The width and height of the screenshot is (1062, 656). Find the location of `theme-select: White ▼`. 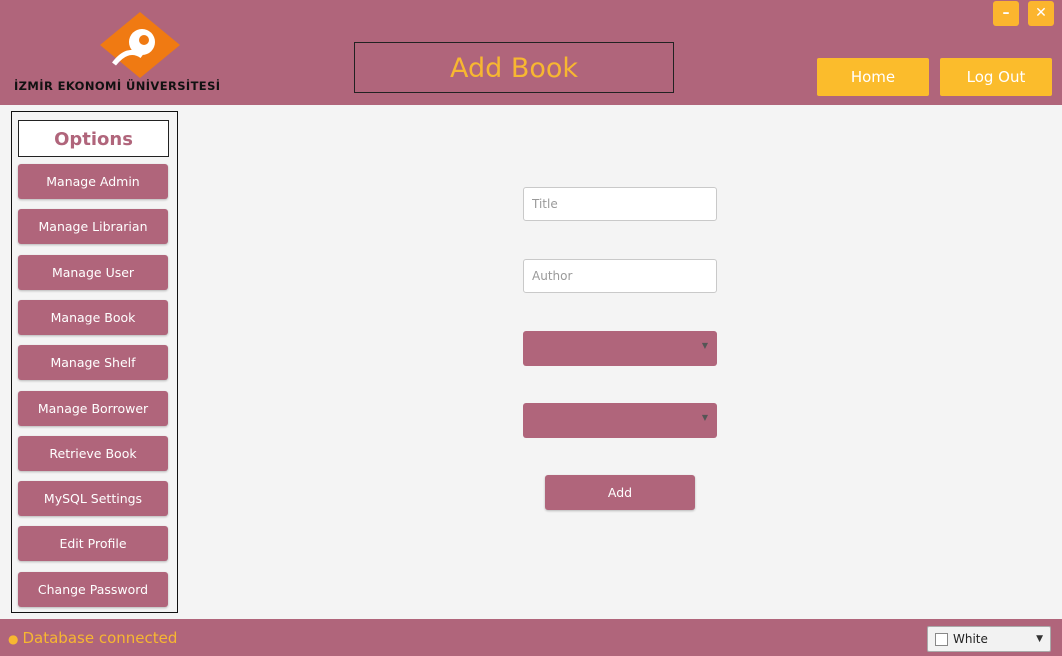

theme-select: White ▼ is located at coordinates (989, 639).